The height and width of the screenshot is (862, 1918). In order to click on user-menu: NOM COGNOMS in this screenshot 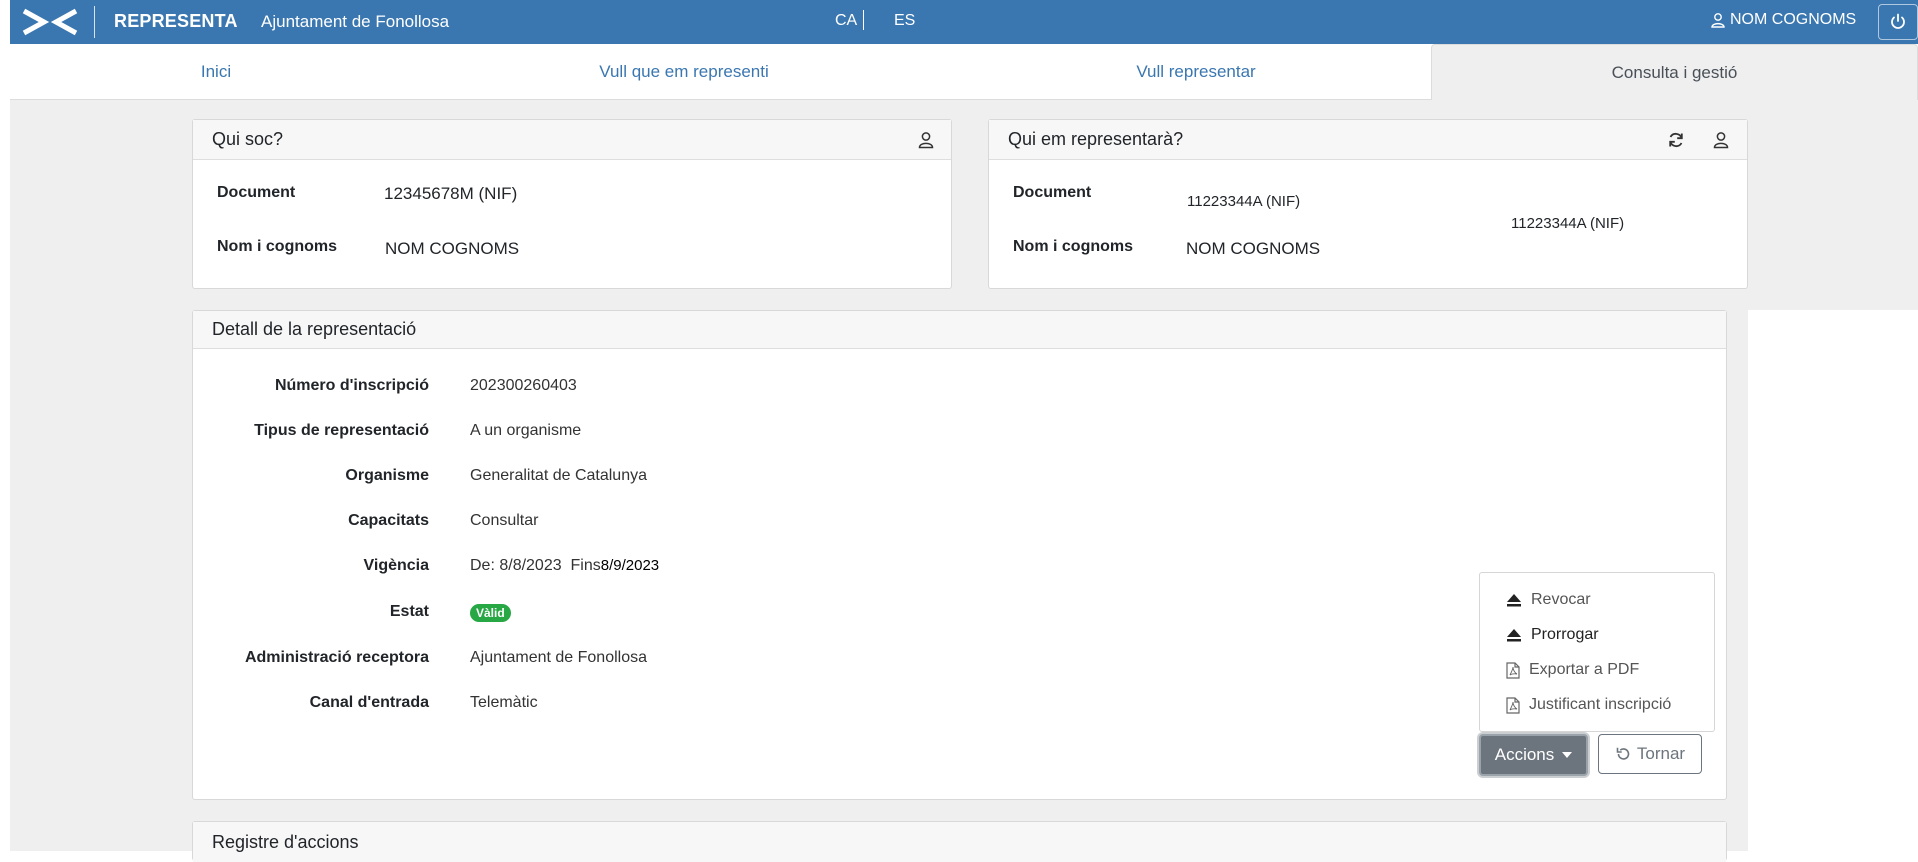, I will do `click(1783, 20)`.